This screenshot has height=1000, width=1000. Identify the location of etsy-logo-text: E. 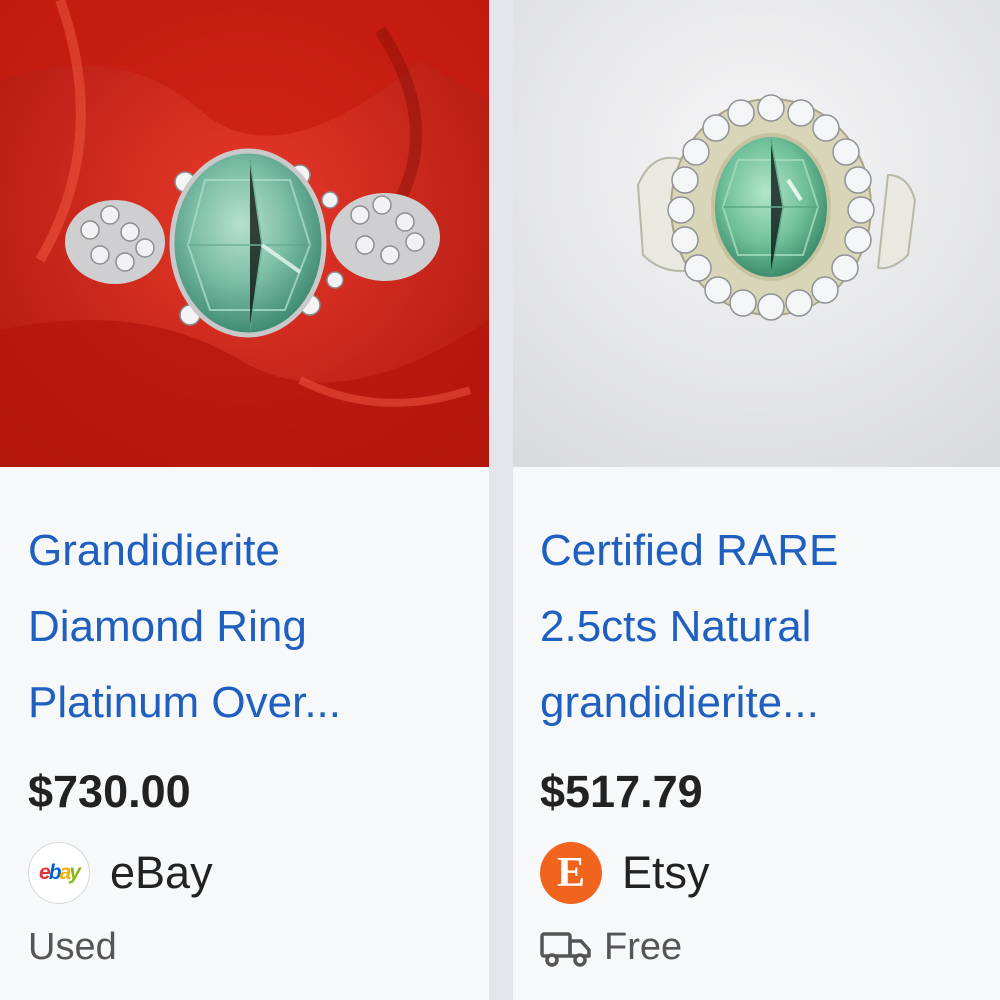
(570, 873).